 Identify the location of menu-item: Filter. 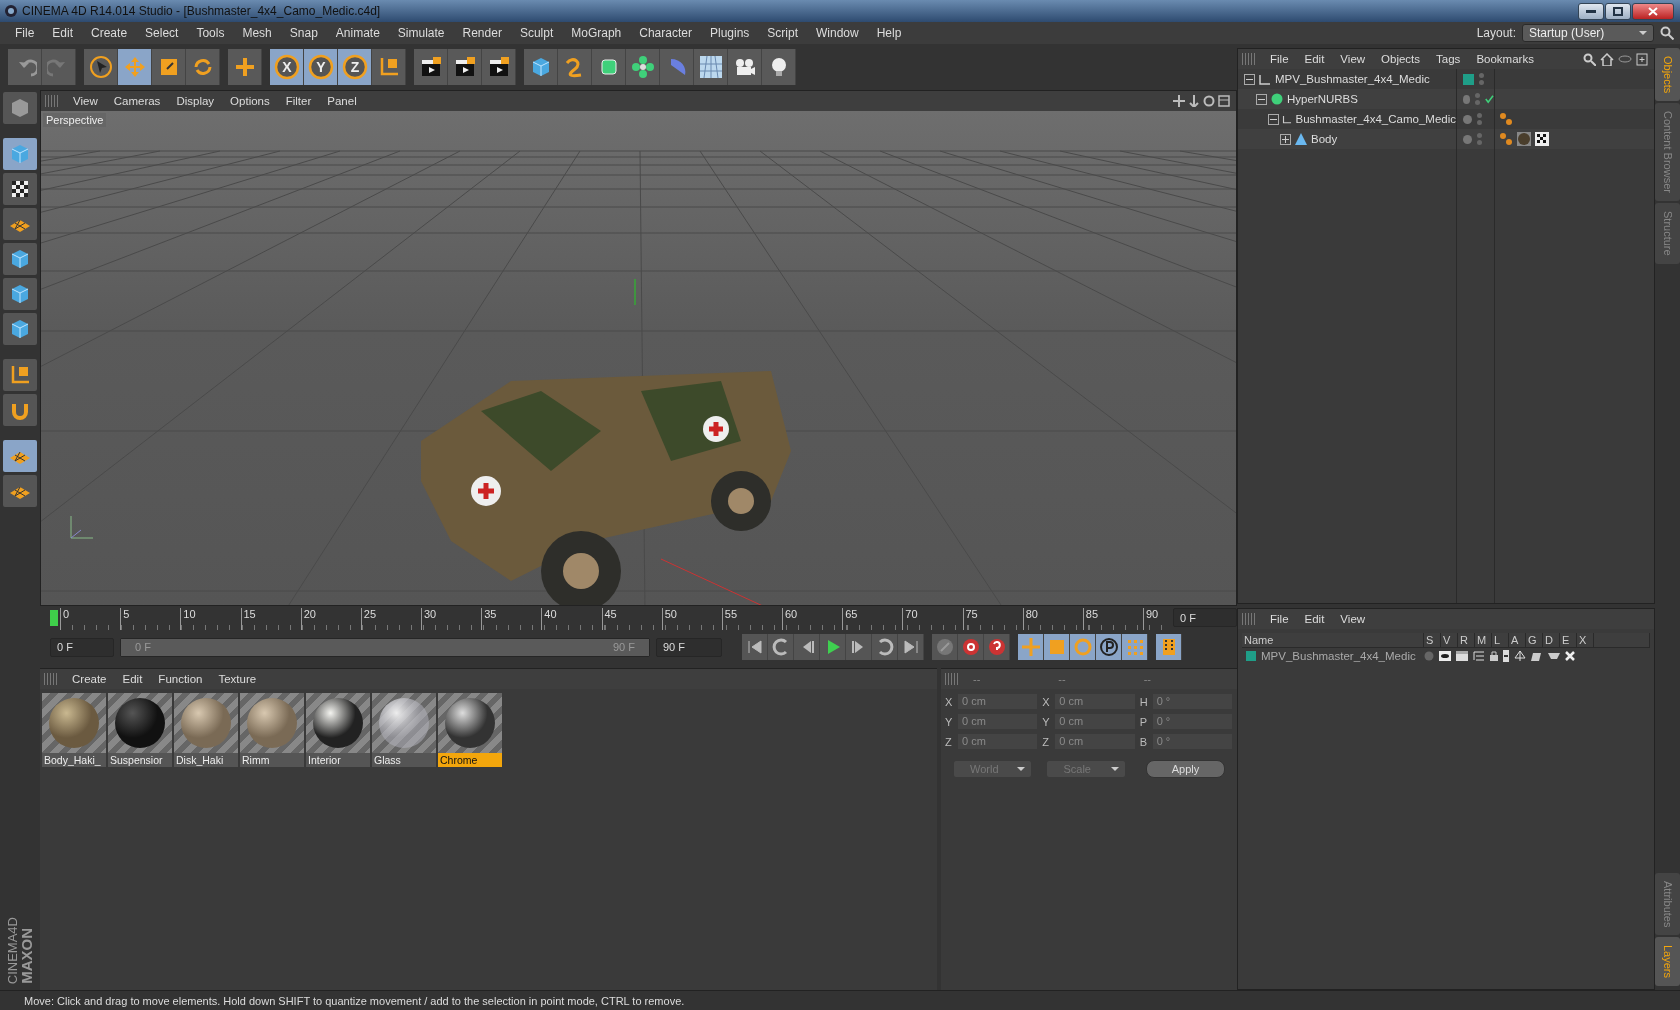
(298, 101).